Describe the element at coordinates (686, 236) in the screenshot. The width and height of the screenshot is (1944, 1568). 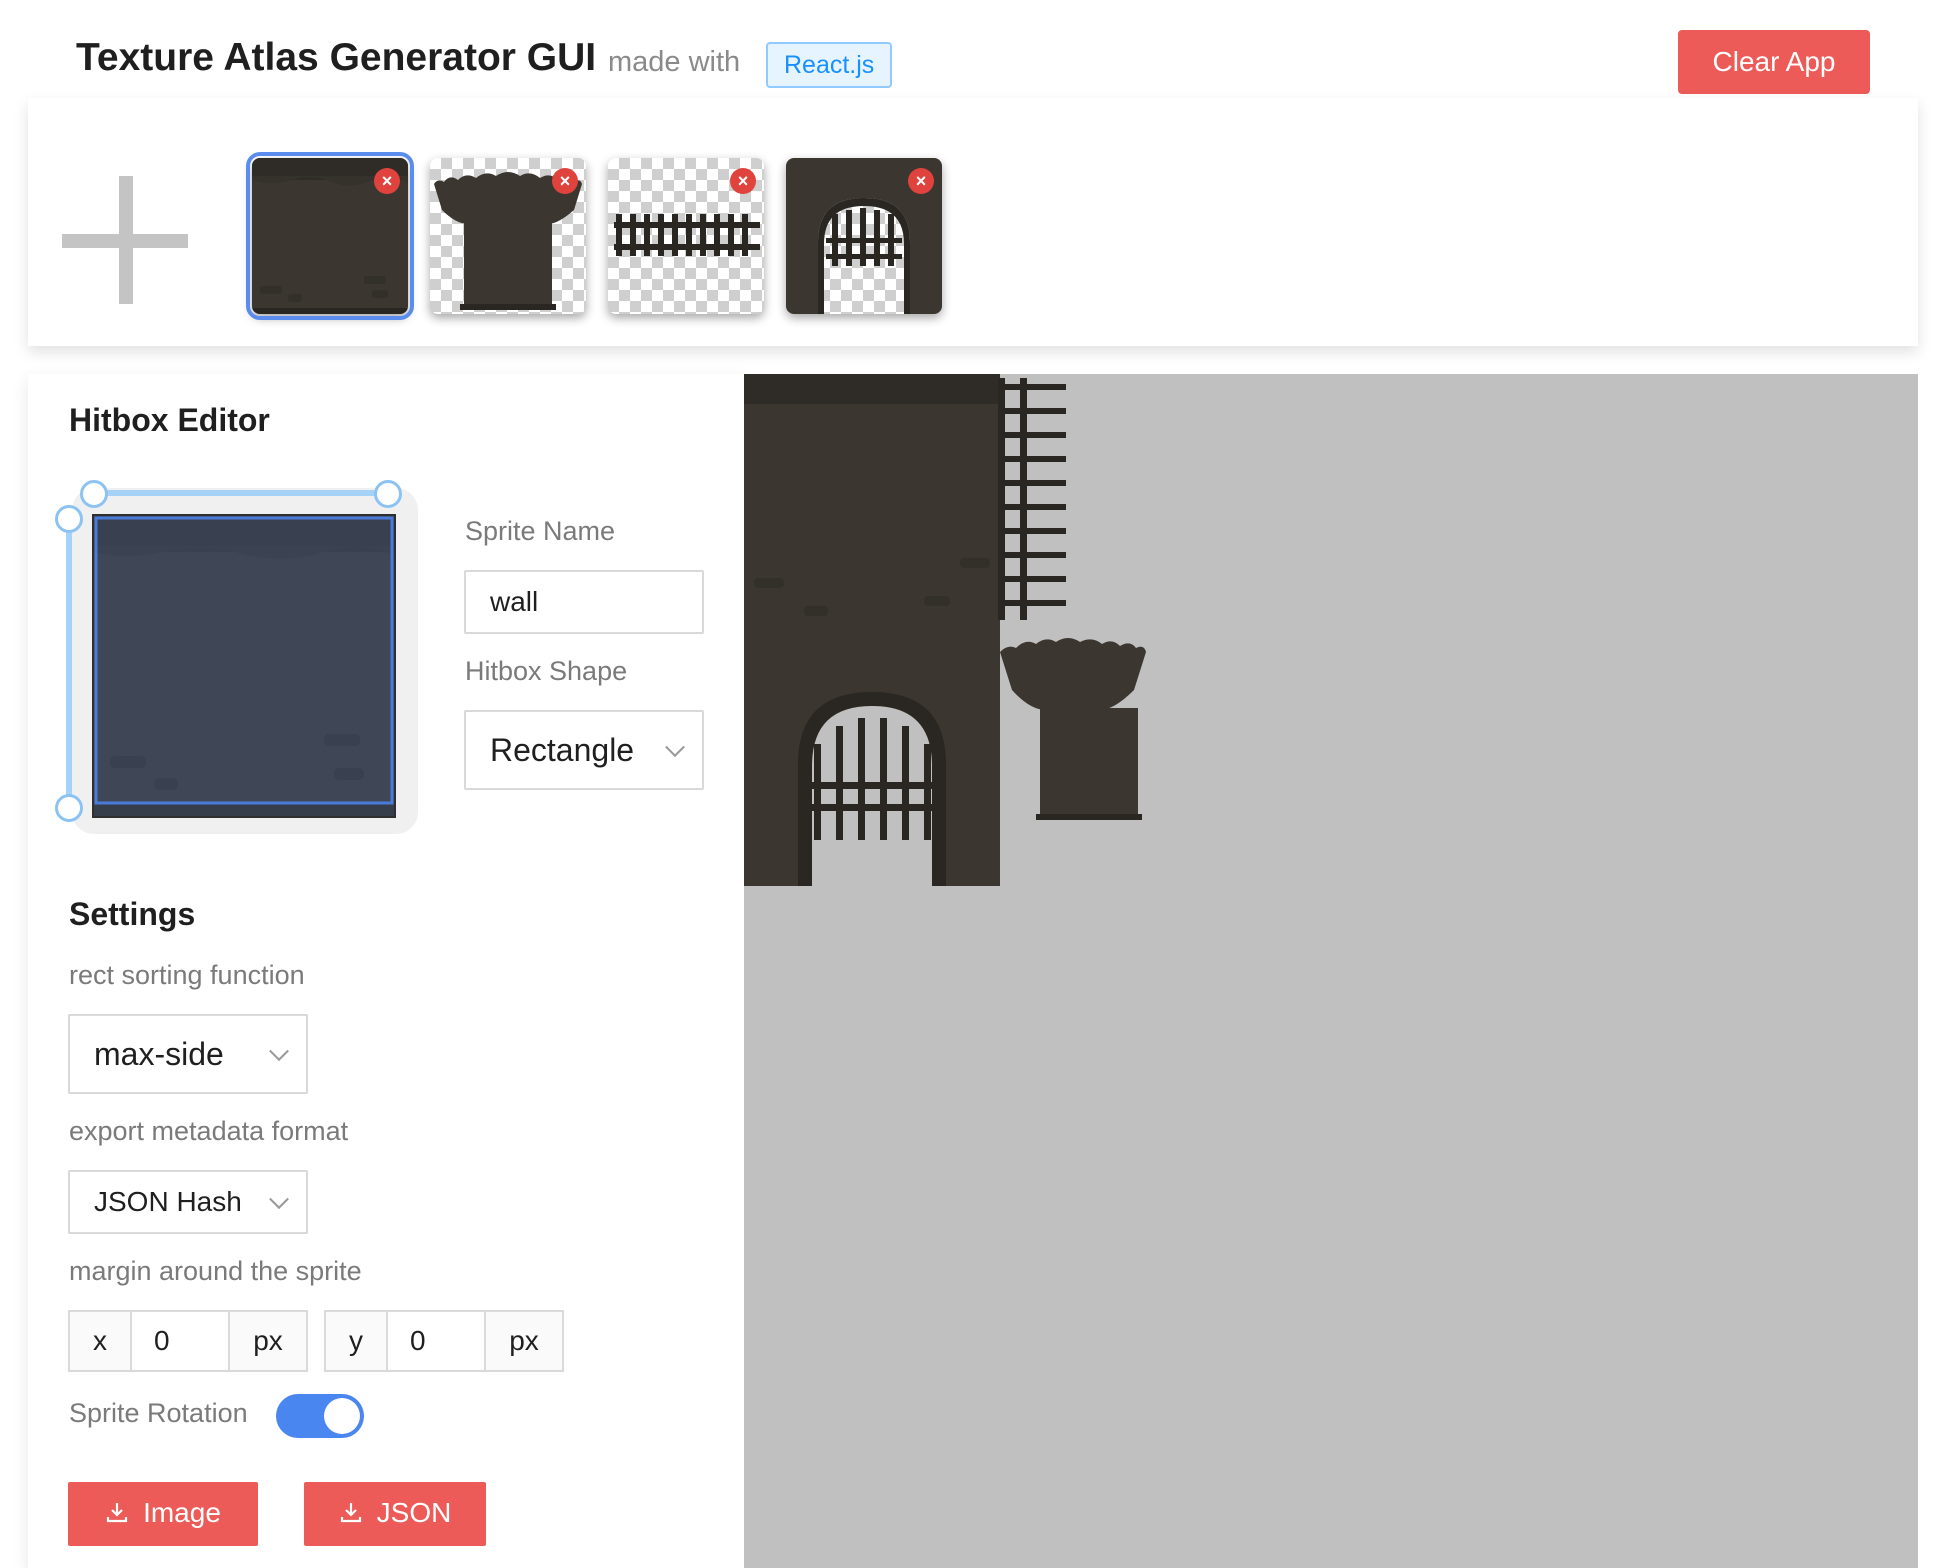
I see `sprite-thumb-fence: ×` at that location.